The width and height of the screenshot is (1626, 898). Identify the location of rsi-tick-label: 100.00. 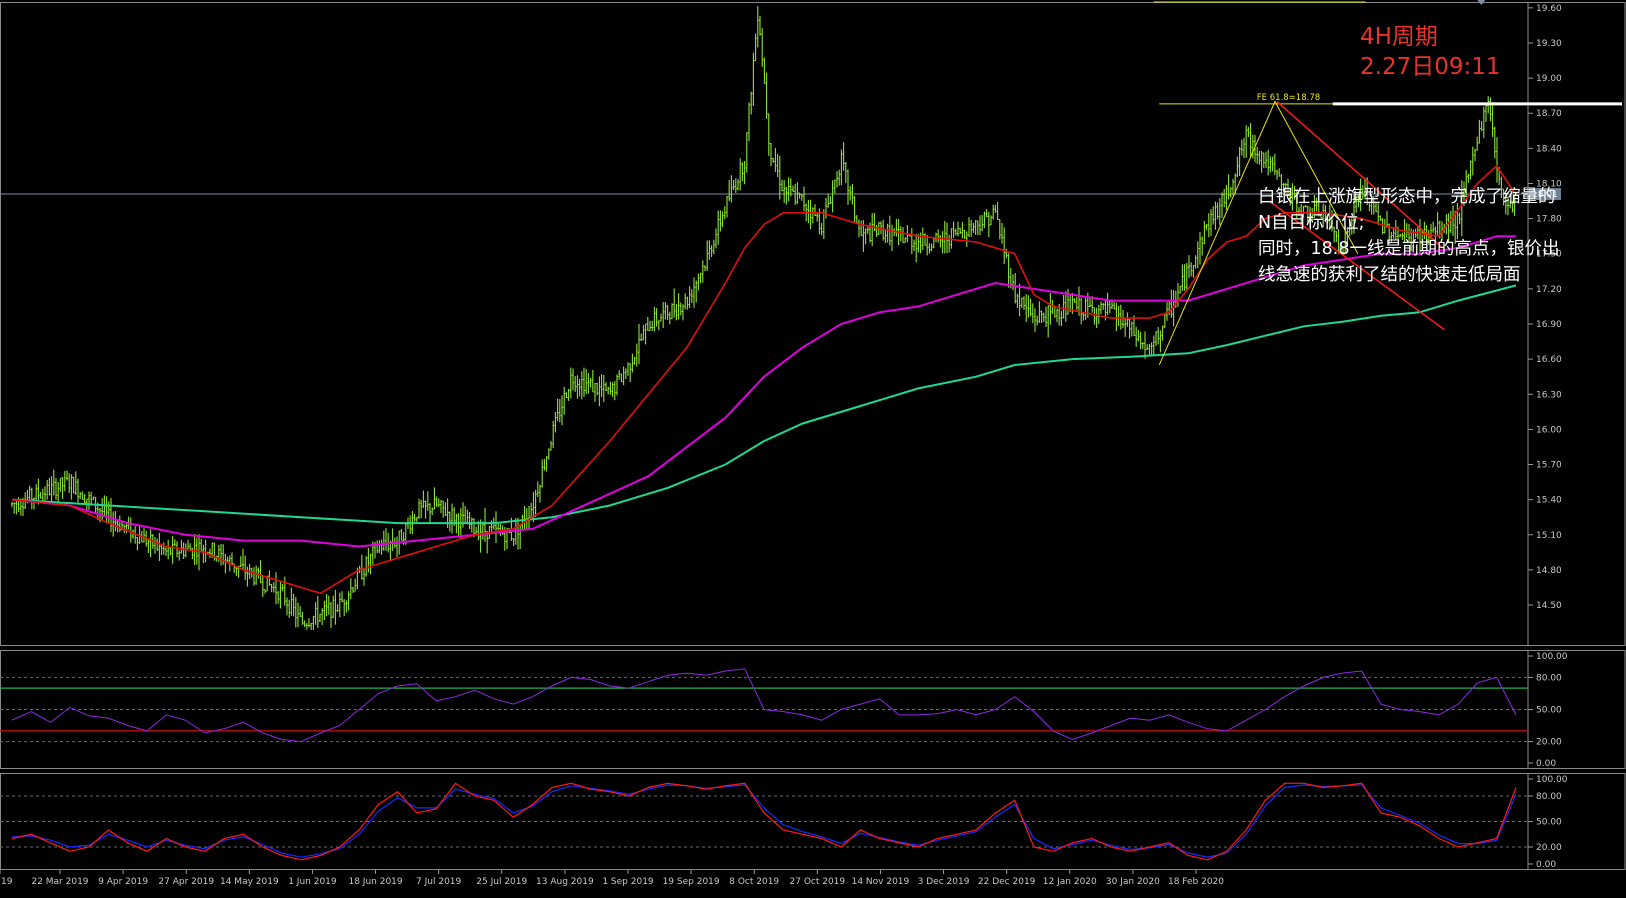
(1552, 657).